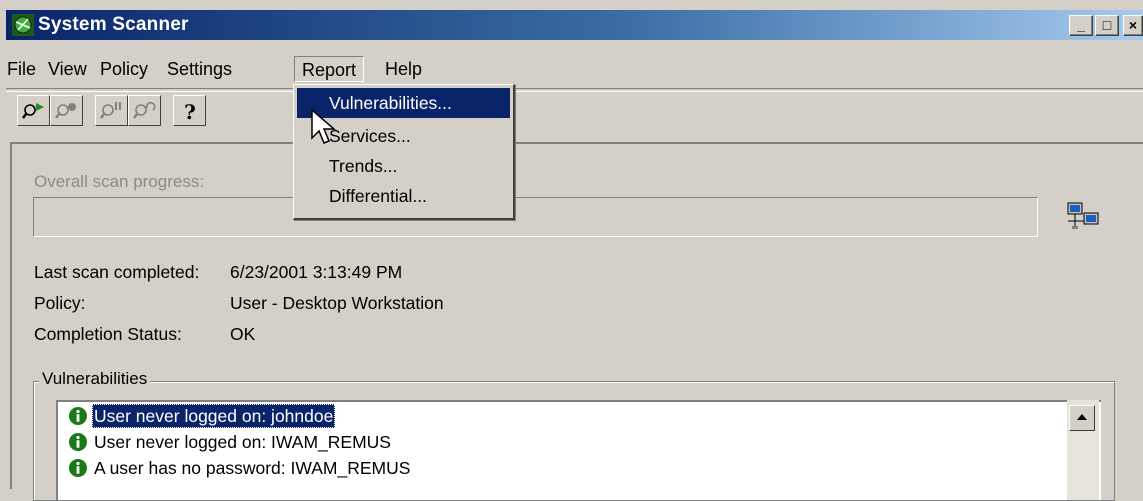 The width and height of the screenshot is (1143, 501). I want to click on help-icon: ?, so click(190, 111).